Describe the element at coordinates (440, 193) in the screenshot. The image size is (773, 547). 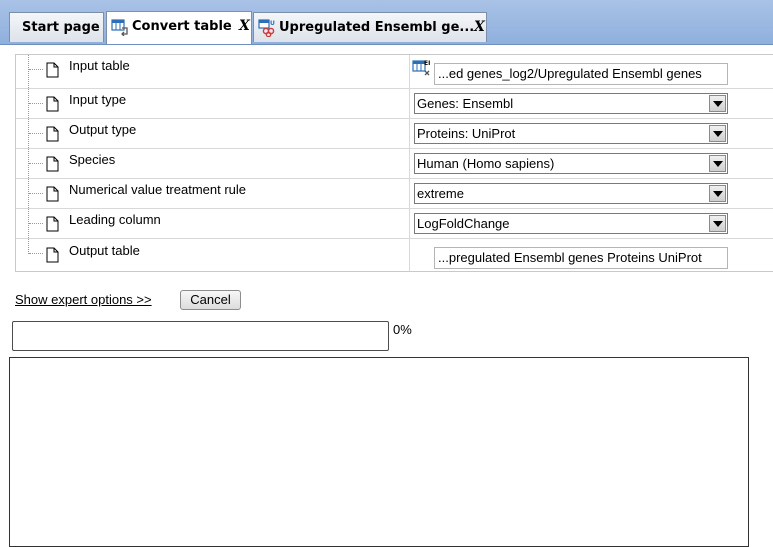
I see `select-value: extreme` at that location.